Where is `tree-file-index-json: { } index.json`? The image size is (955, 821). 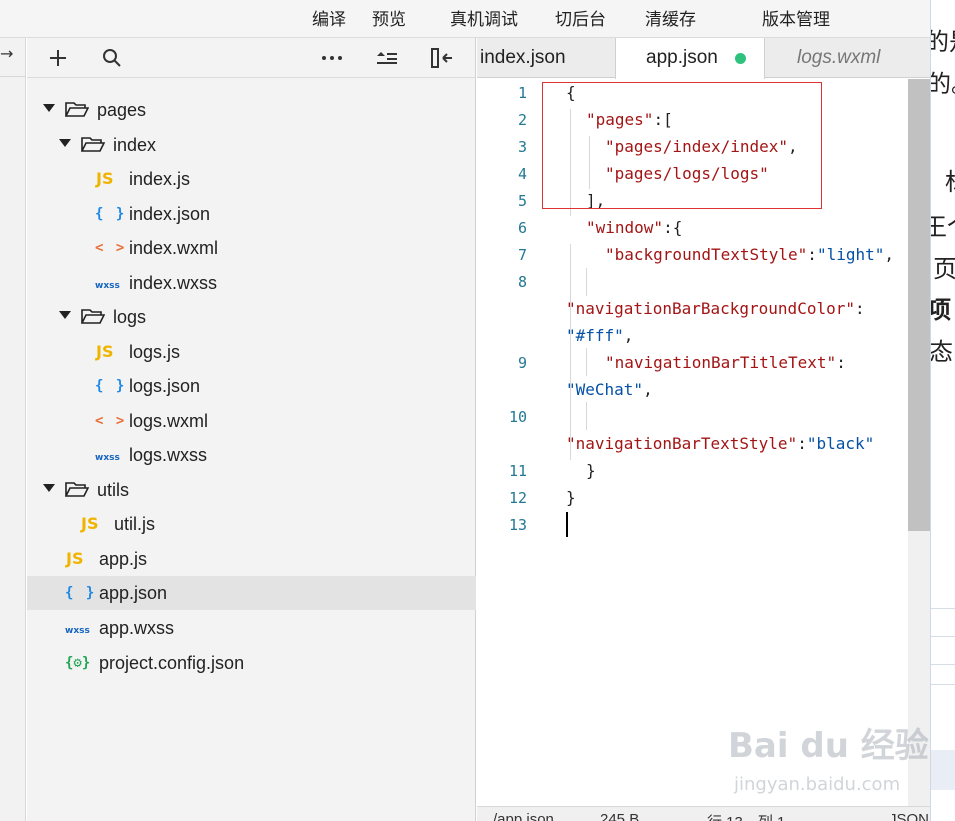 tree-file-index-json: { } index.json is located at coordinates (251, 214).